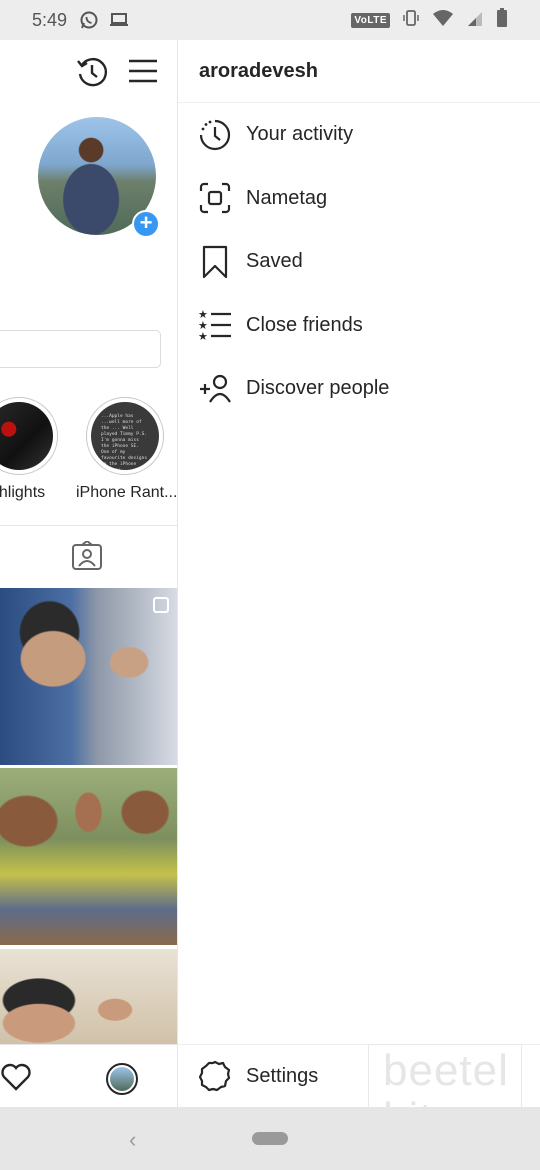 Image resolution: width=540 pixels, height=1170 pixels. I want to click on add-person-icon, so click(215, 389).